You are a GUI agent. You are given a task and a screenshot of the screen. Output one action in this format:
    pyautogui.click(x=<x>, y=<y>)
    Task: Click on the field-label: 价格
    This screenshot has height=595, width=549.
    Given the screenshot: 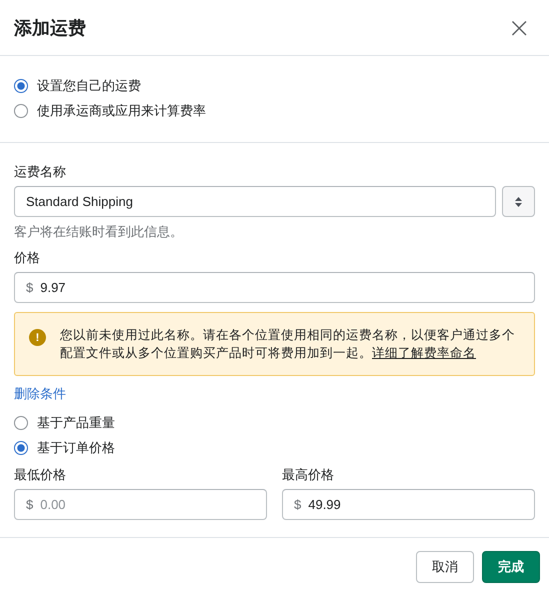 What is the action you would take?
    pyautogui.click(x=27, y=258)
    